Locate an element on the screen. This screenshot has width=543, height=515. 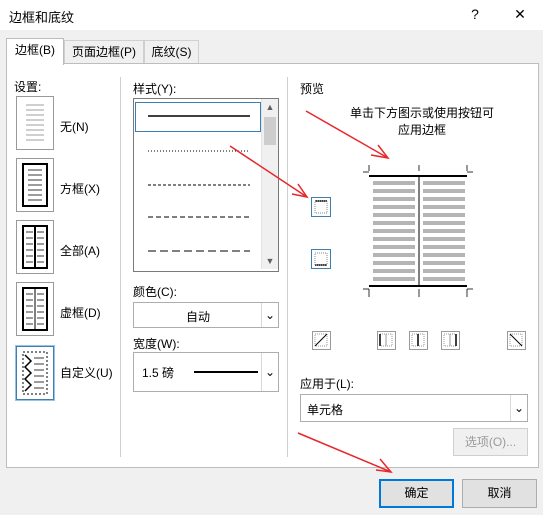
diagonal-down-button is located at coordinates (321, 340).